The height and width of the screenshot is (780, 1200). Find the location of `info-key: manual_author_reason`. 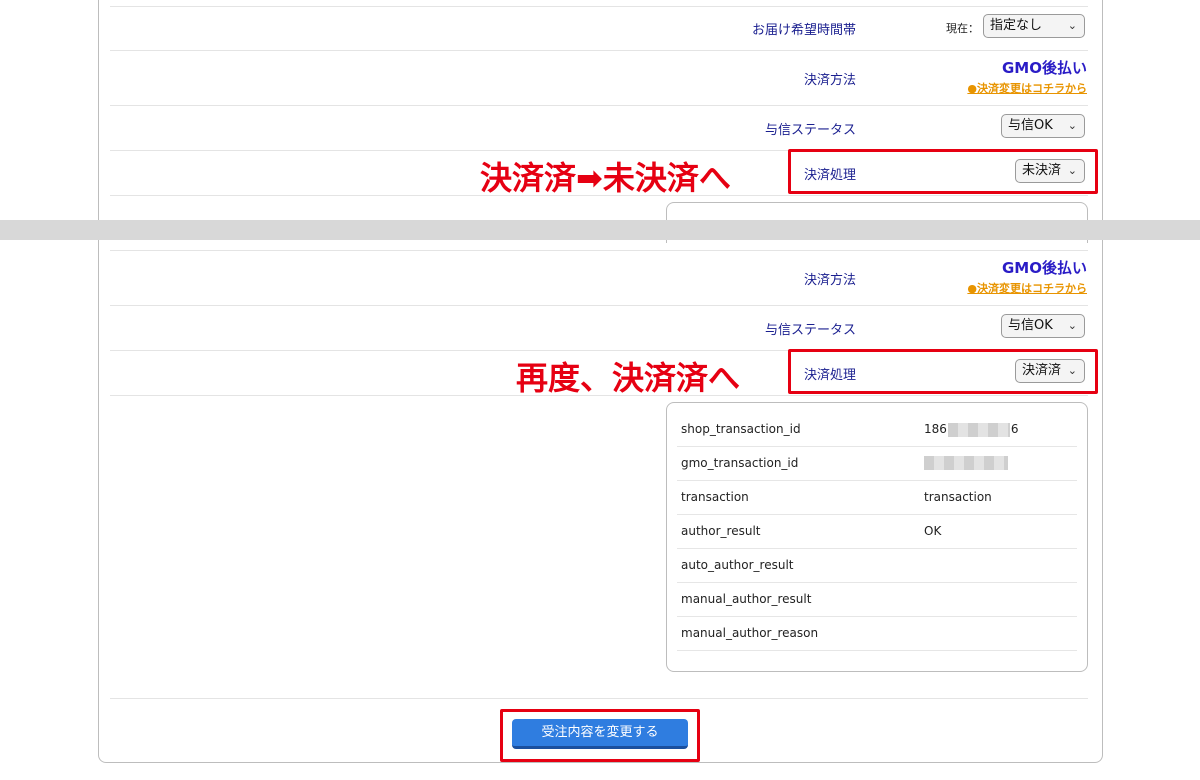

info-key: manual_author_reason is located at coordinates (750, 633).